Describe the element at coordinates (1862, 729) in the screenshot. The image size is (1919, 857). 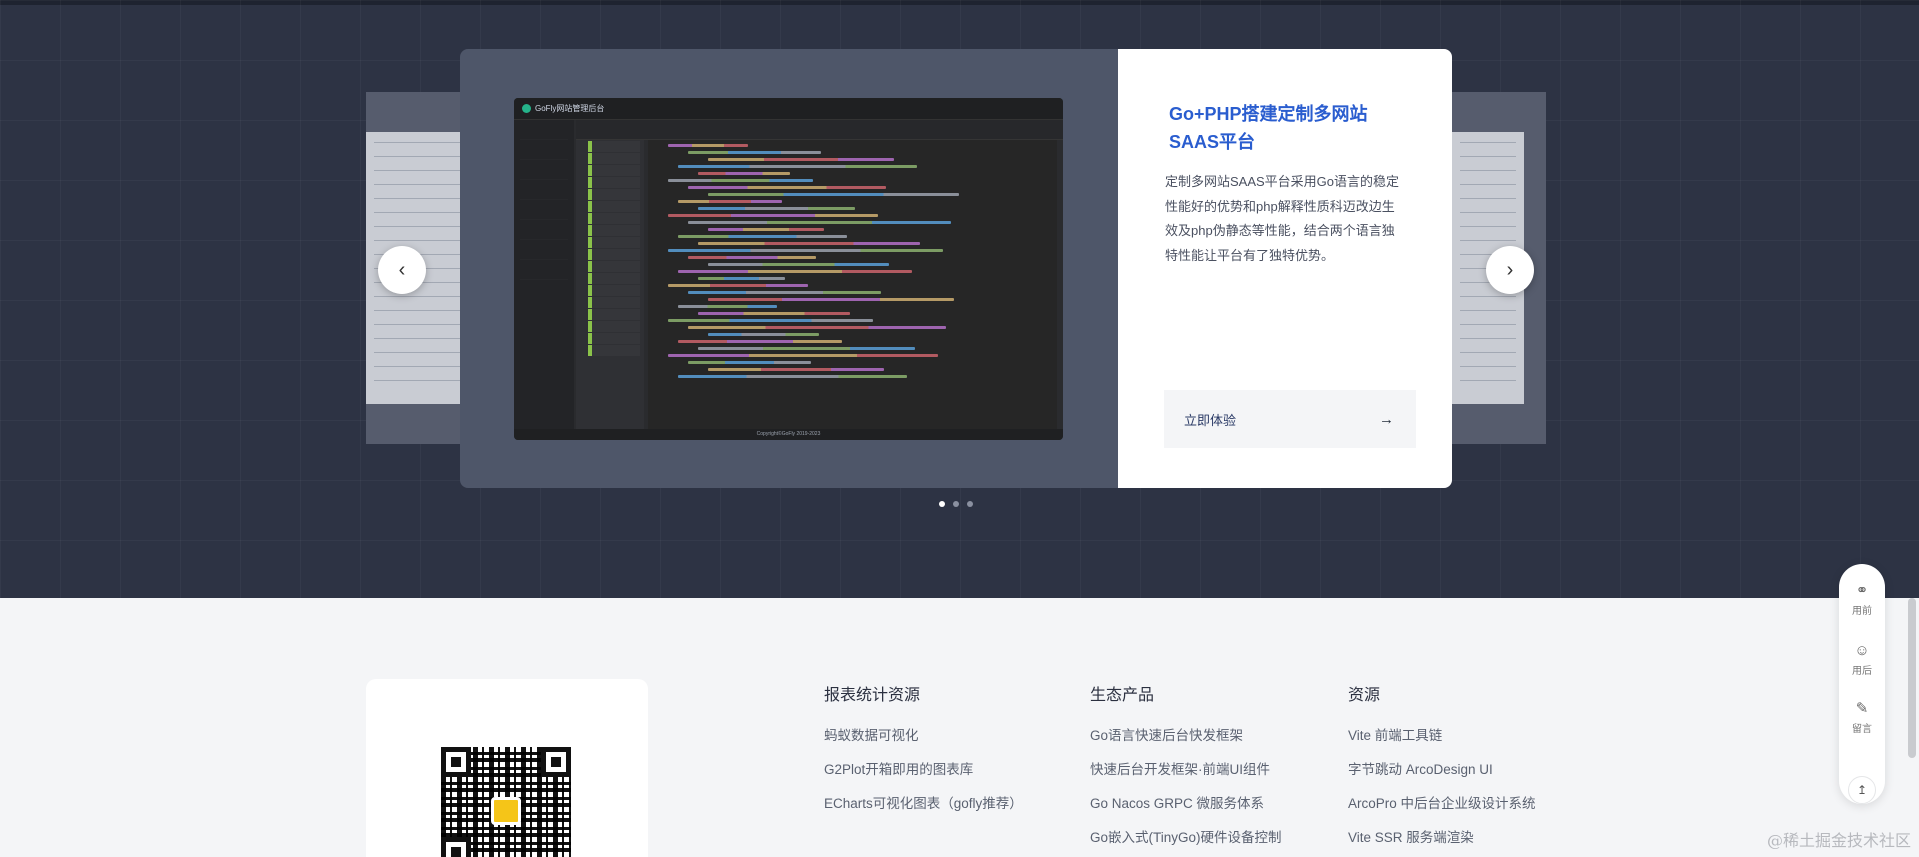
I see `float-item-label: 留言` at that location.